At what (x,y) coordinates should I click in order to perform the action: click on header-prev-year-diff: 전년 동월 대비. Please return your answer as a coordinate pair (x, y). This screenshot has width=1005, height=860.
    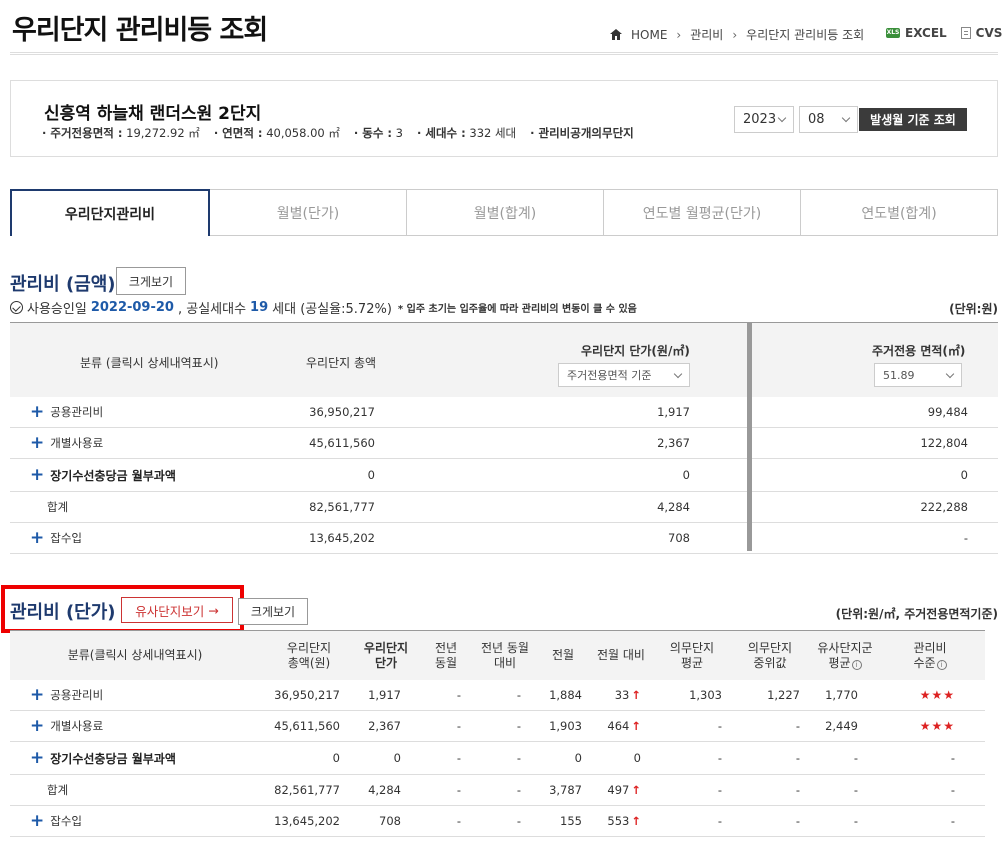
    Looking at the image, I should click on (505, 655).